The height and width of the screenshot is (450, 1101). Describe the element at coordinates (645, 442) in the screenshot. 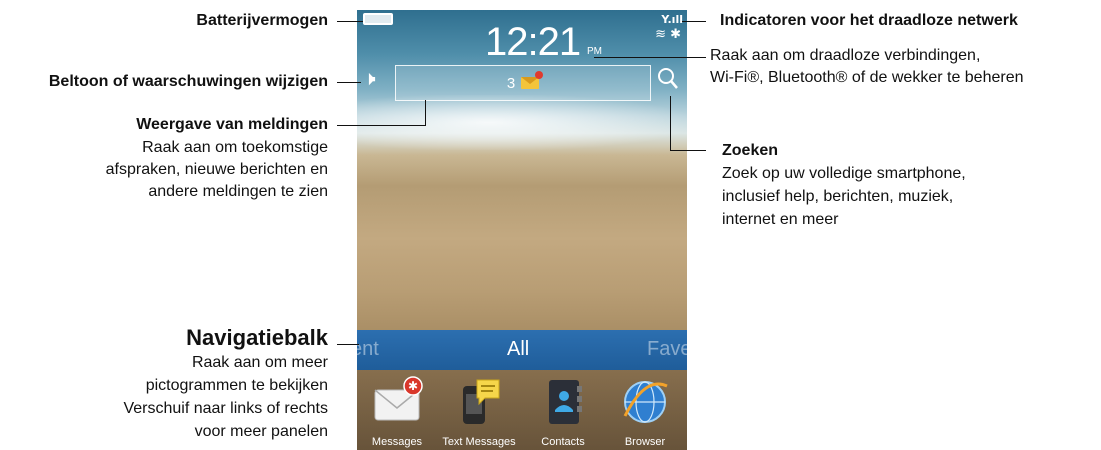

I see `app-label: Browser` at that location.